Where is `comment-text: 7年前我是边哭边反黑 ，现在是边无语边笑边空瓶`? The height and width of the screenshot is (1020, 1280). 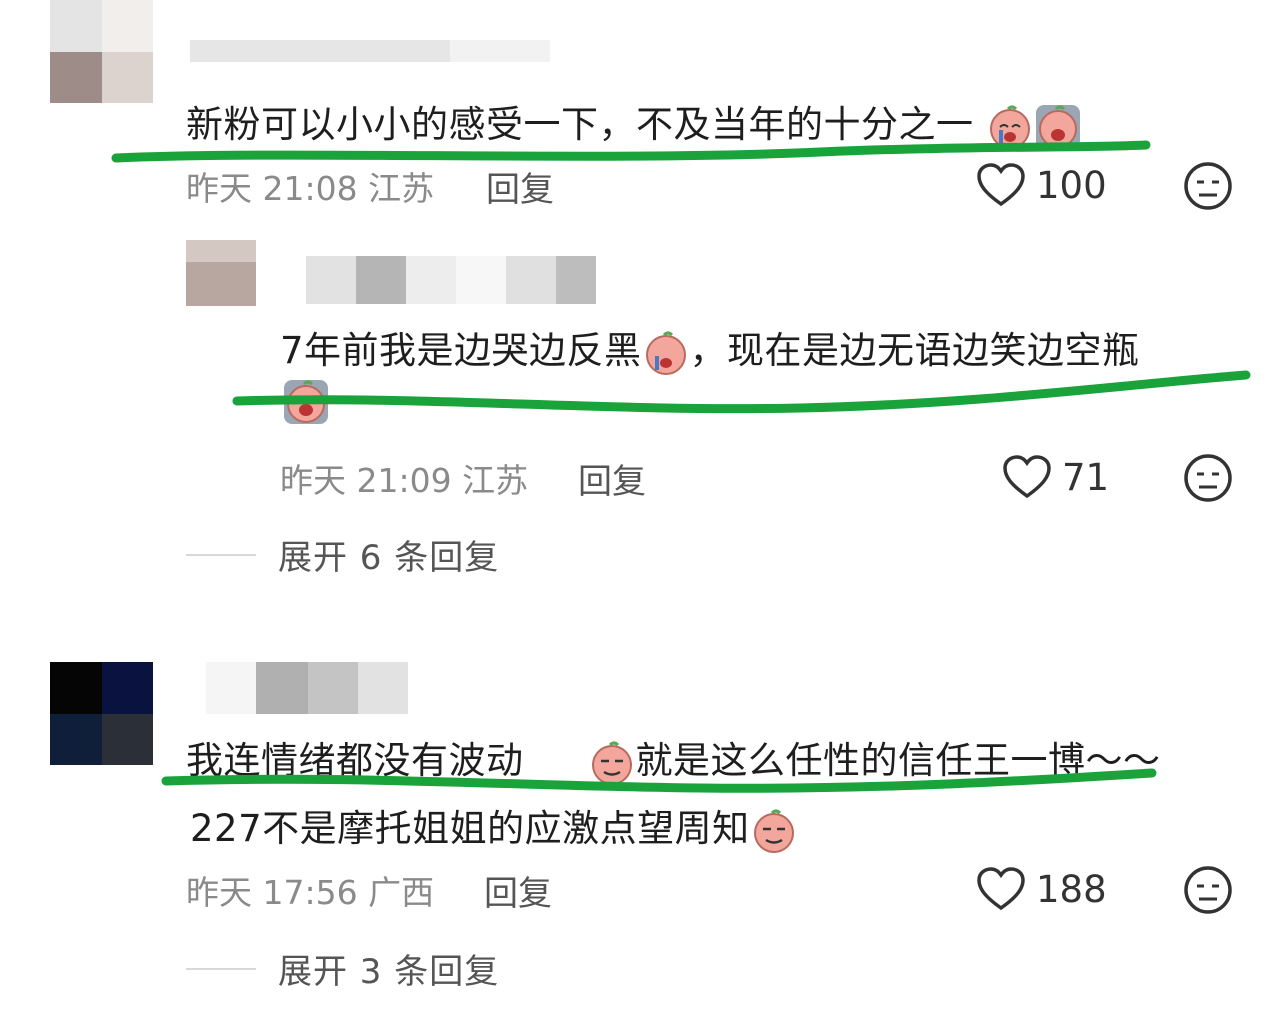
comment-text: 7年前我是边哭边反黑 ，现在是边无语边笑边空瓶 is located at coordinates (710, 348).